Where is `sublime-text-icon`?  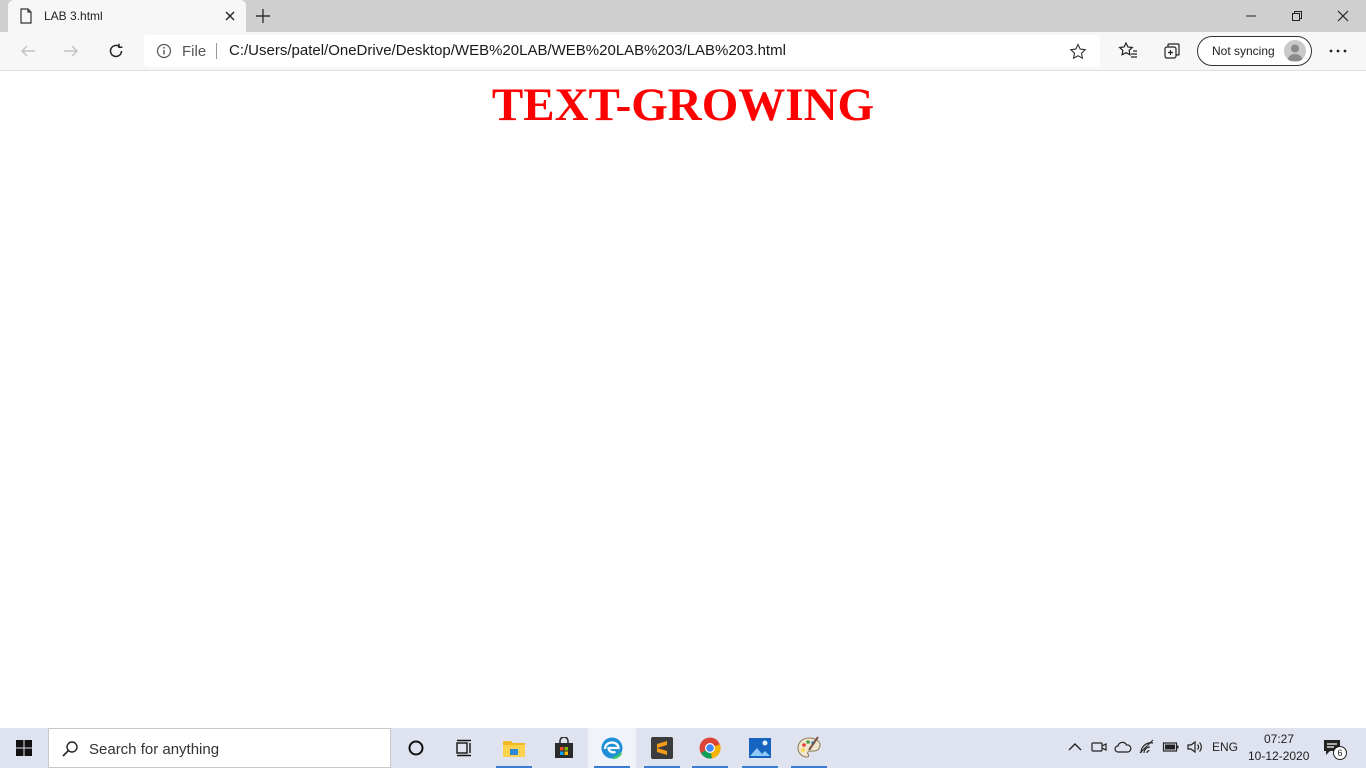 sublime-text-icon is located at coordinates (662, 748).